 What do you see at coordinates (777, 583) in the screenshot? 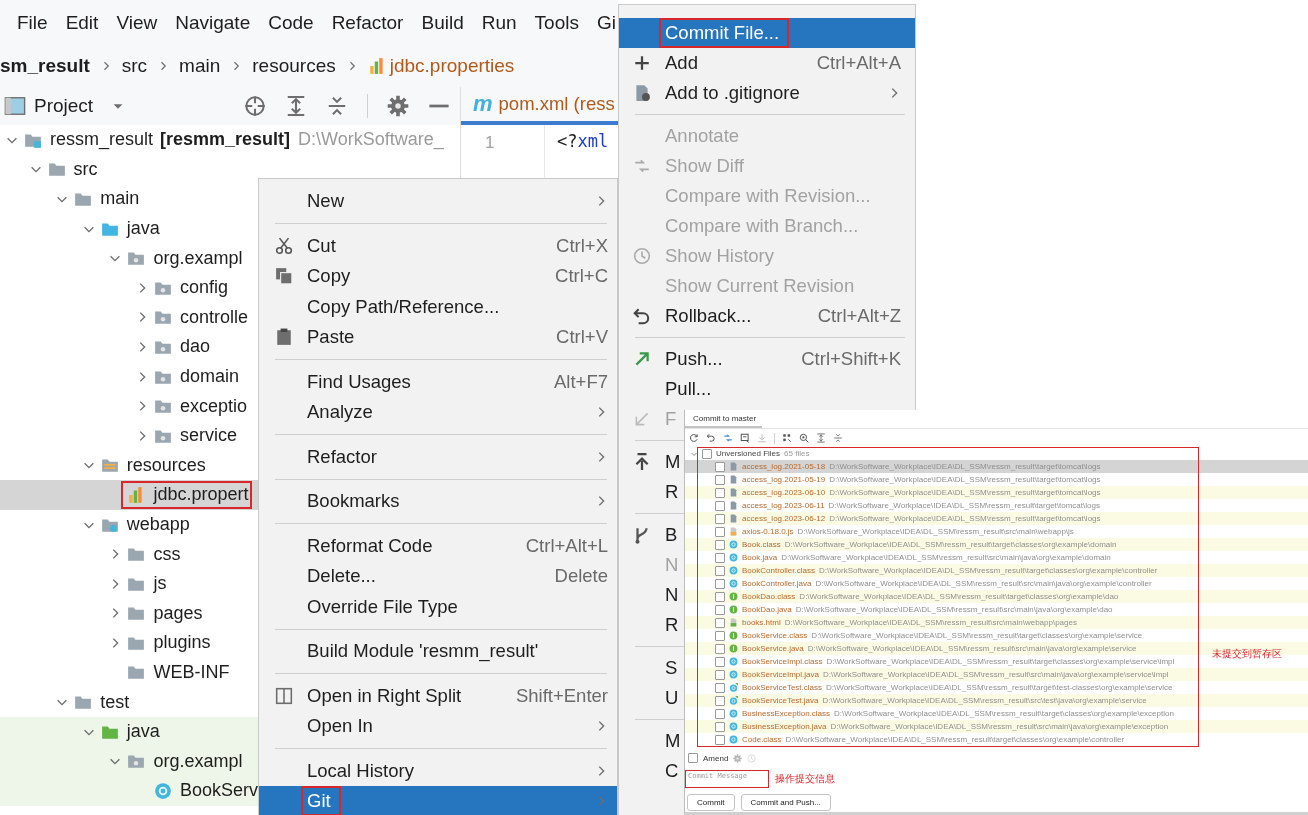
I see `file-name: BookController.java` at bounding box center [777, 583].